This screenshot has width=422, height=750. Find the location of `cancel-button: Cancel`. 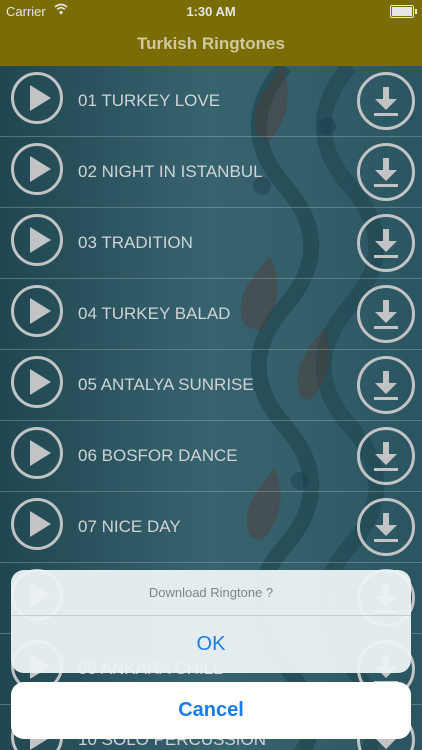

cancel-button: Cancel is located at coordinates (211, 710).